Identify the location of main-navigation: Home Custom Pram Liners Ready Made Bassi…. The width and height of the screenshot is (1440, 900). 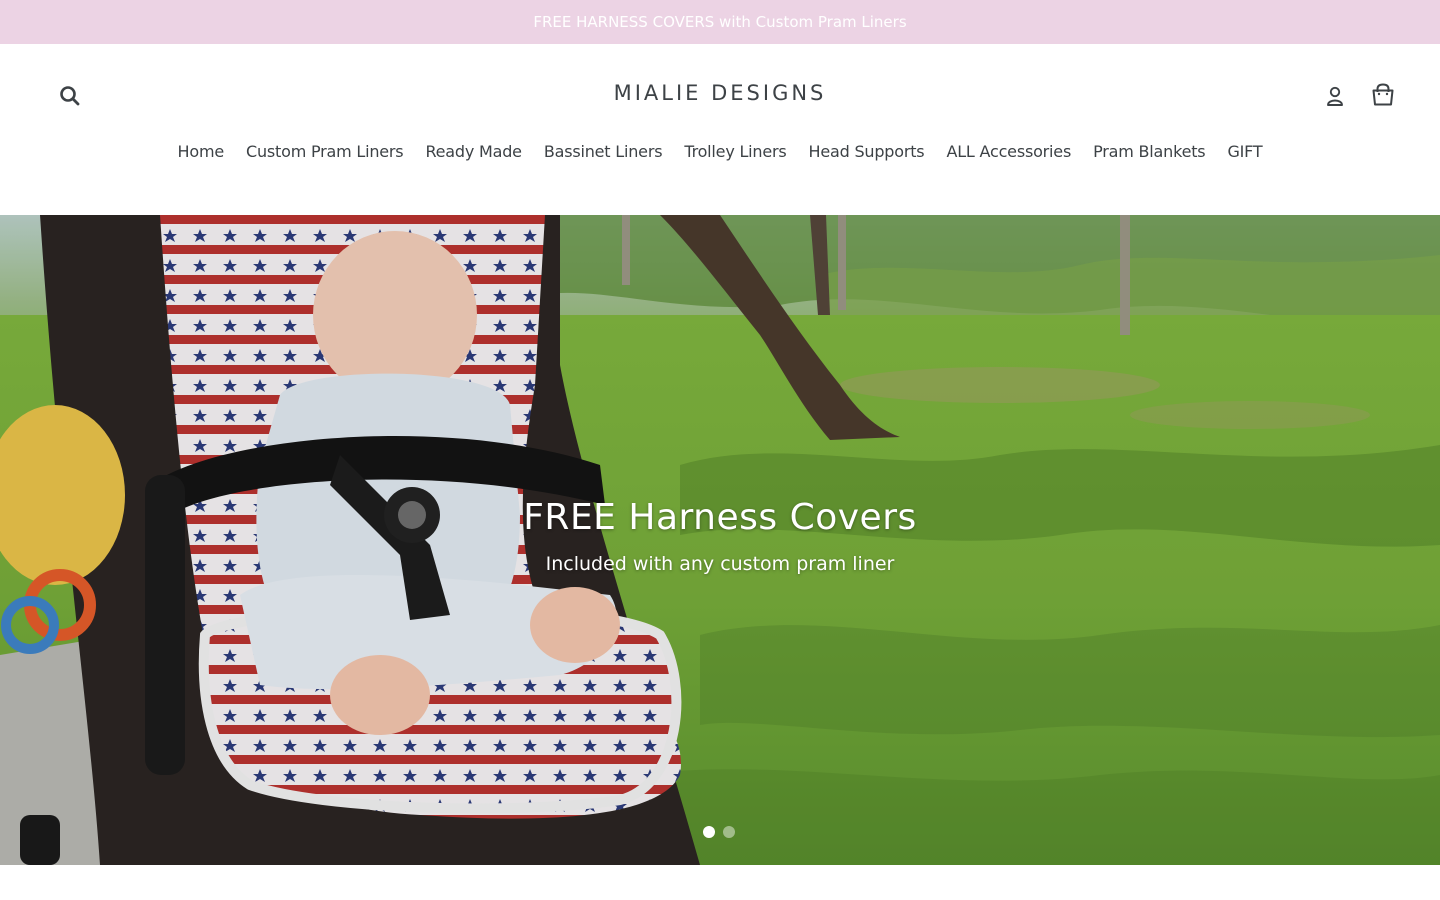
(720, 152).